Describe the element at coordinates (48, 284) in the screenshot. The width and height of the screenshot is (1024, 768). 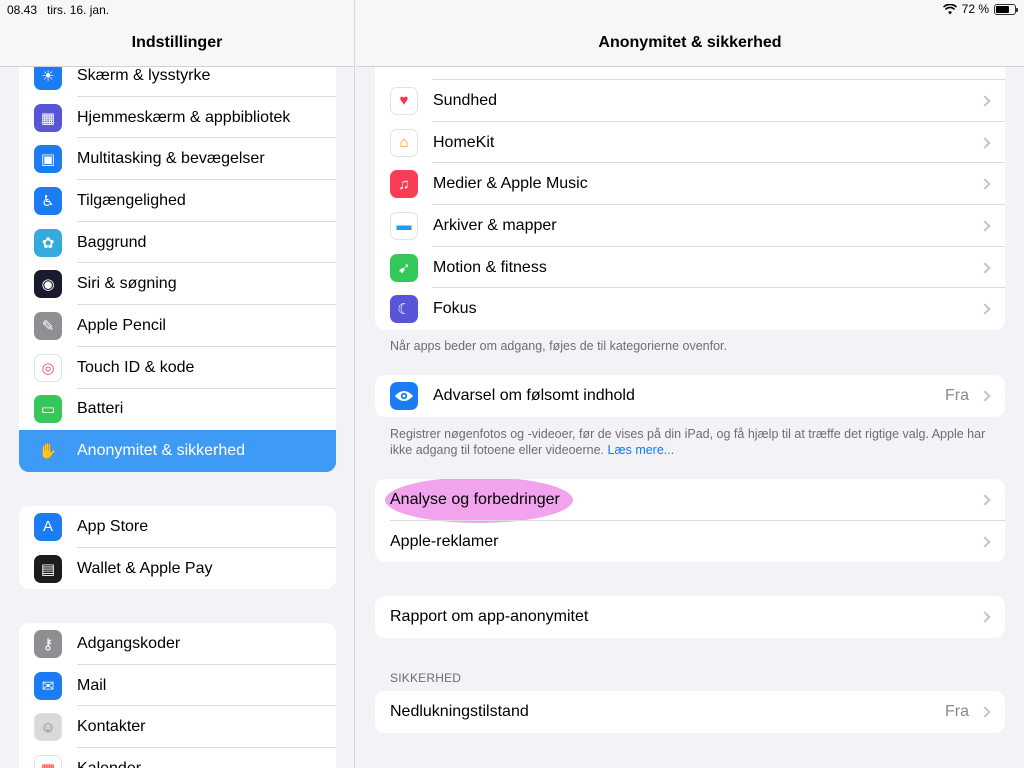
I see `siri-icon: ◉` at that location.